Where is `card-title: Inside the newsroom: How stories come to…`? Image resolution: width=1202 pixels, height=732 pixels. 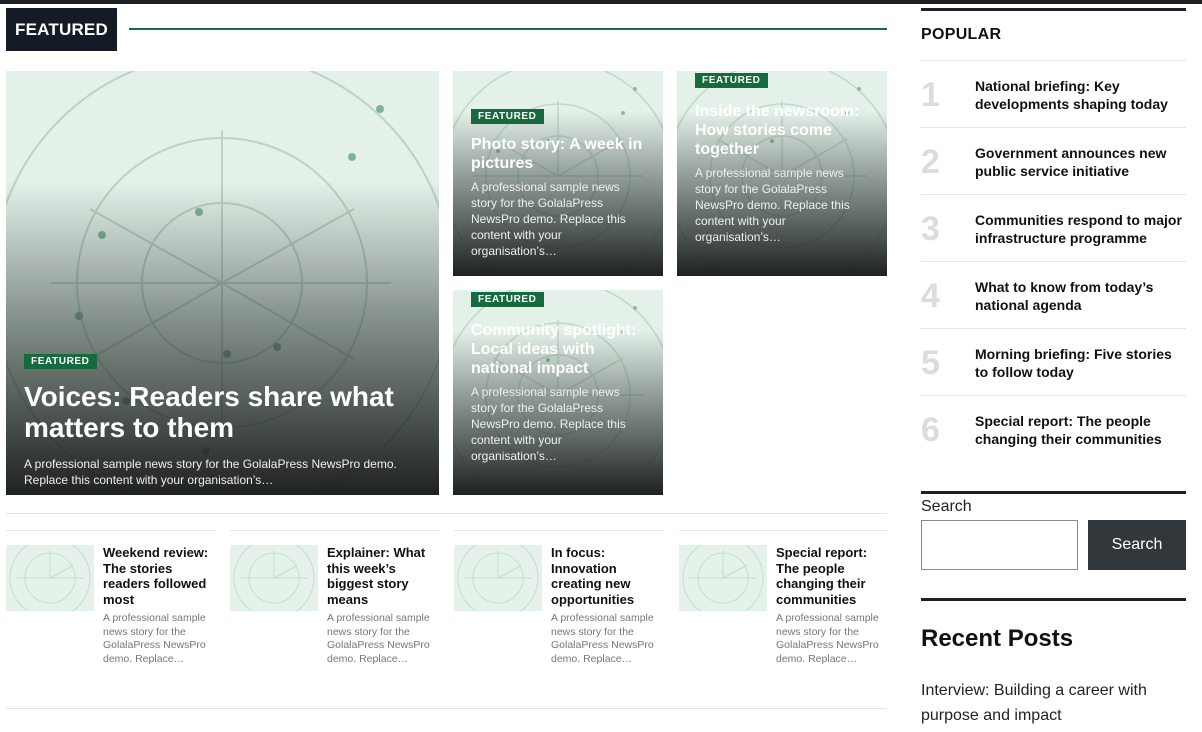 card-title: Inside the newsroom: How stories come to… is located at coordinates (784, 130).